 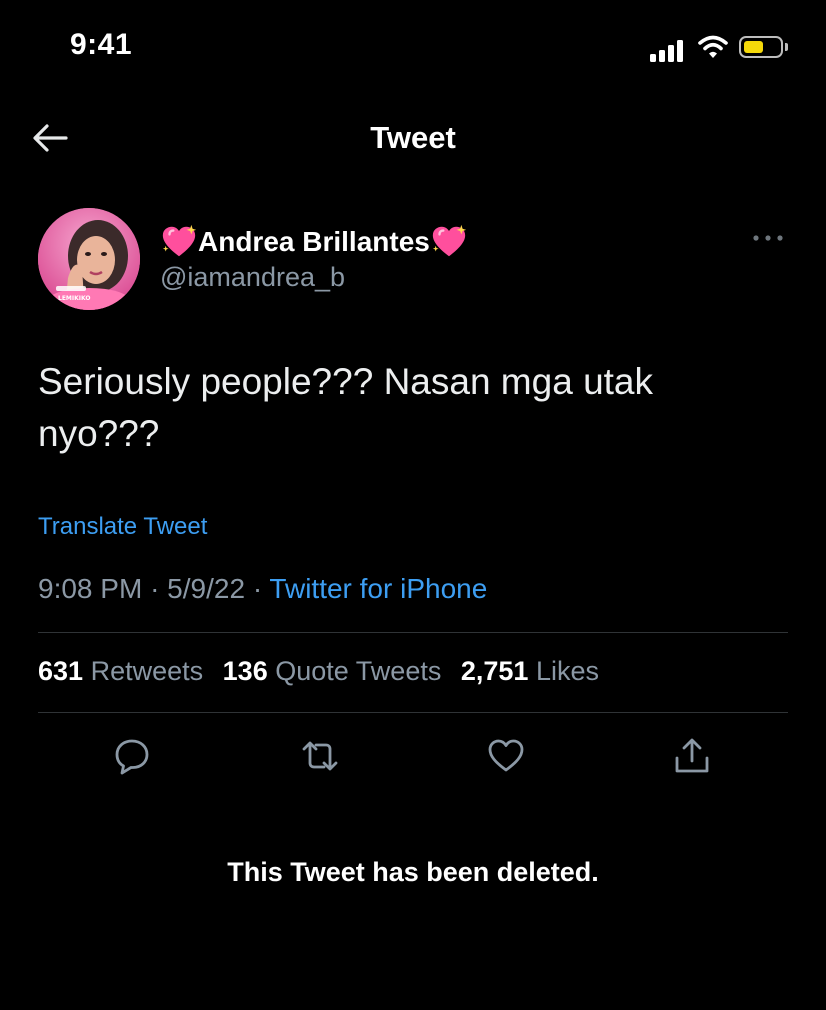 I want to click on display-name-text: Andrea Brillantes, so click(x=314, y=241).